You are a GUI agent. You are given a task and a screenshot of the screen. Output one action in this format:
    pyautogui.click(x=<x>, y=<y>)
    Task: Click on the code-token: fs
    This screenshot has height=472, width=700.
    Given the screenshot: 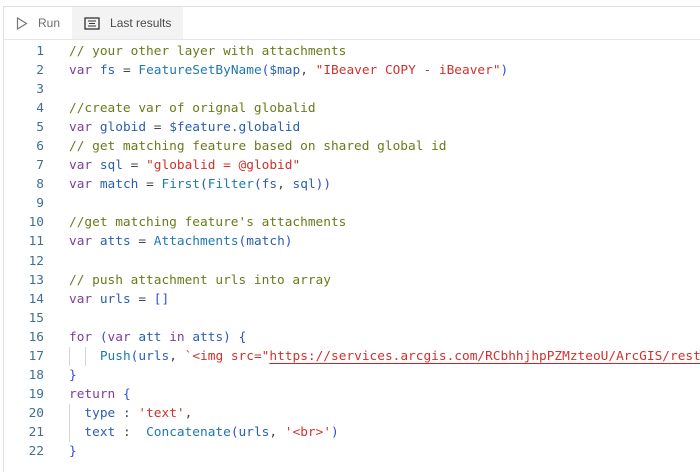 What is the action you would take?
    pyautogui.click(x=107, y=71)
    